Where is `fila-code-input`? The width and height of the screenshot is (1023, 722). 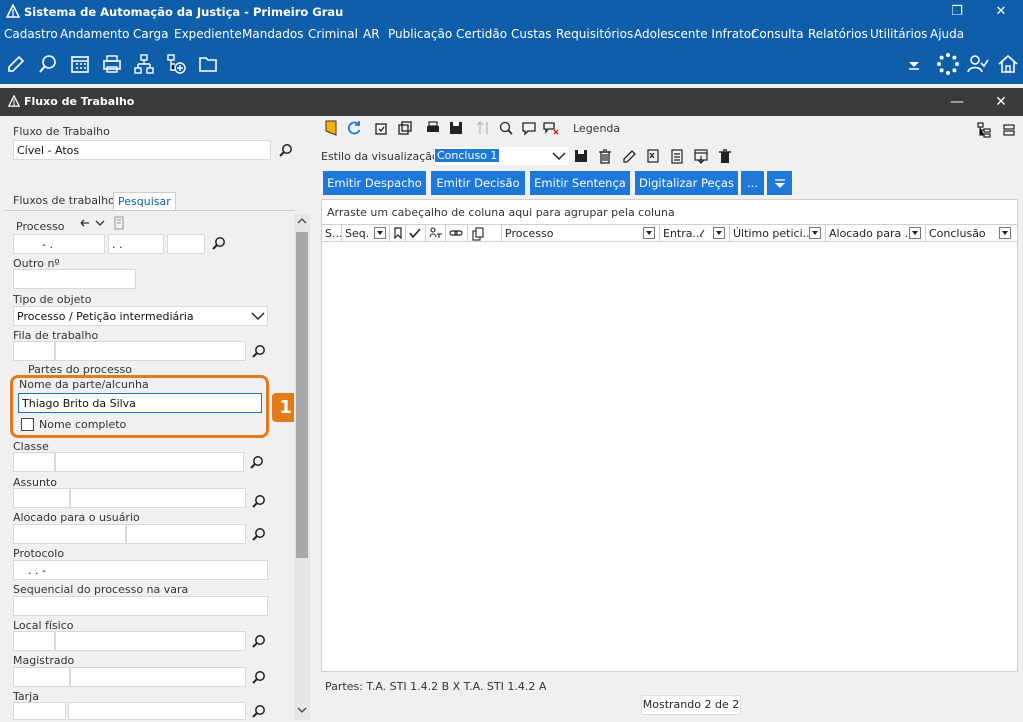
fila-code-input is located at coordinates (34, 351).